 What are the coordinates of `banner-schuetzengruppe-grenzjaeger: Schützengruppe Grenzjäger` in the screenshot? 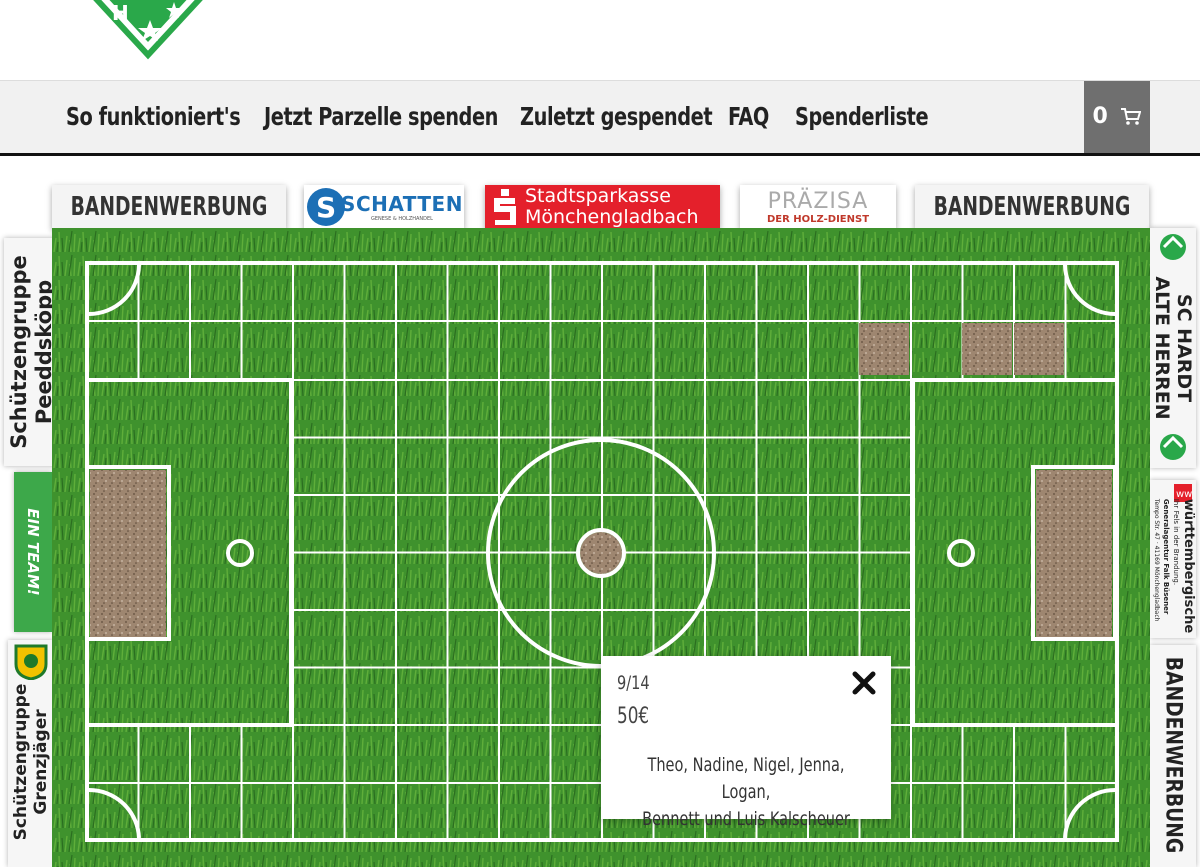 It's located at (31, 753).